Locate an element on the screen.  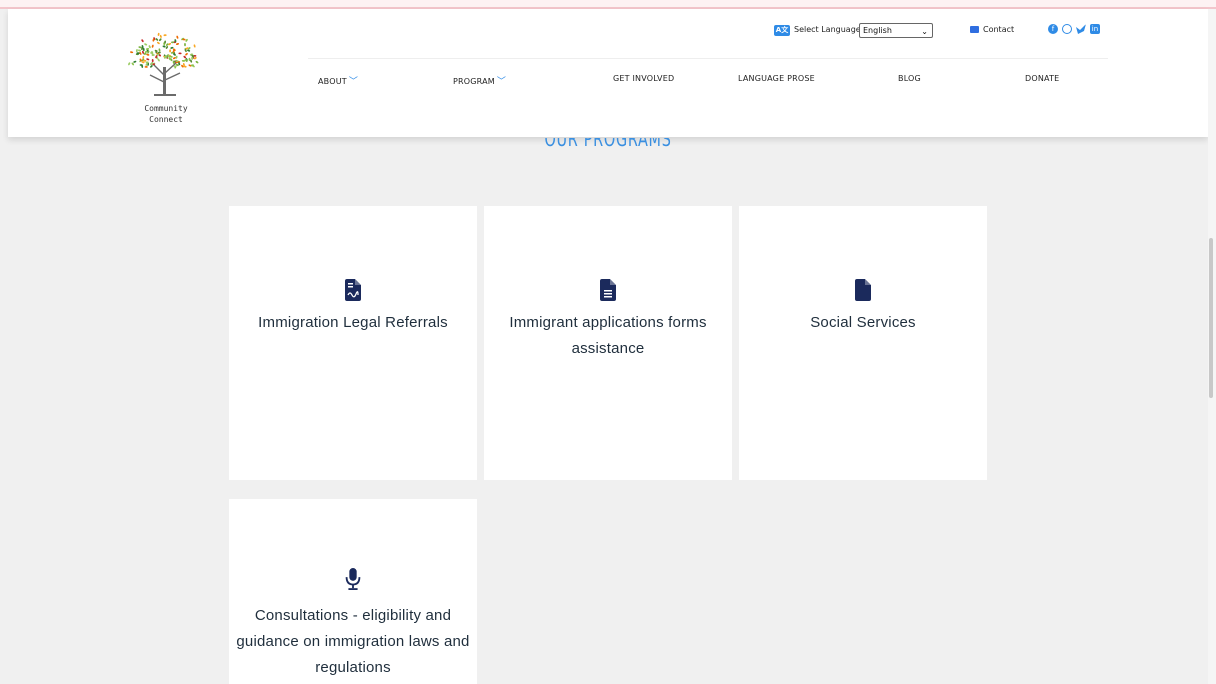
facebook-icon: f is located at coordinates (1053, 29).